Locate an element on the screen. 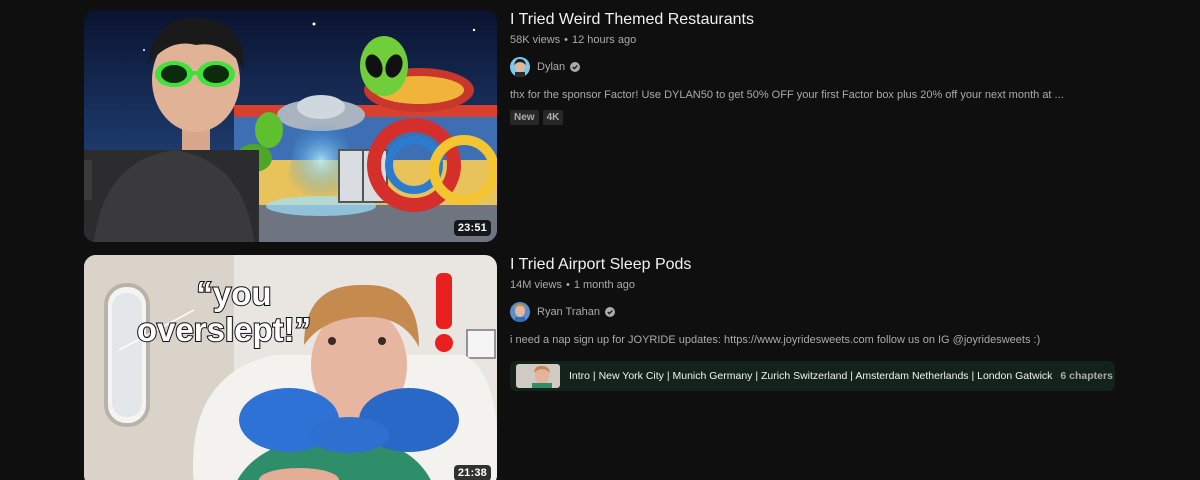  video-duration: 23:51 is located at coordinates (472, 228).